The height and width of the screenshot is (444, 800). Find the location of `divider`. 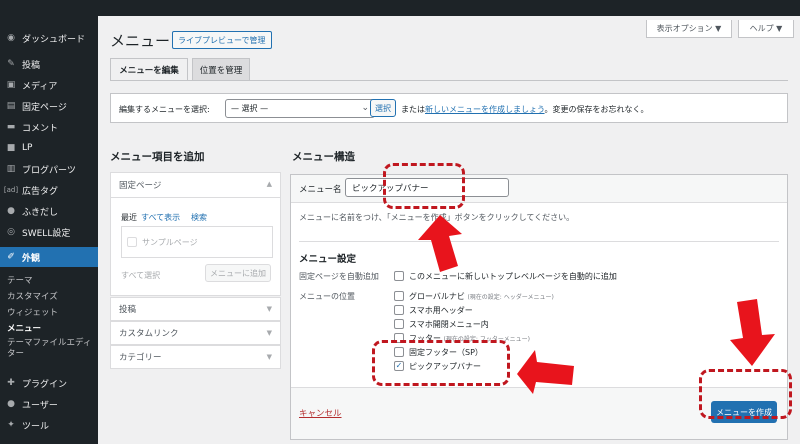

divider is located at coordinates (539, 241).